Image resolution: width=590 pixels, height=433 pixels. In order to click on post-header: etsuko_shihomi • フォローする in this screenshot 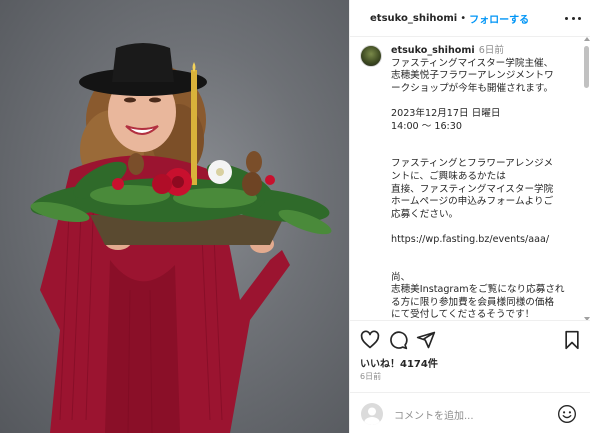, I will do `click(470, 18)`.